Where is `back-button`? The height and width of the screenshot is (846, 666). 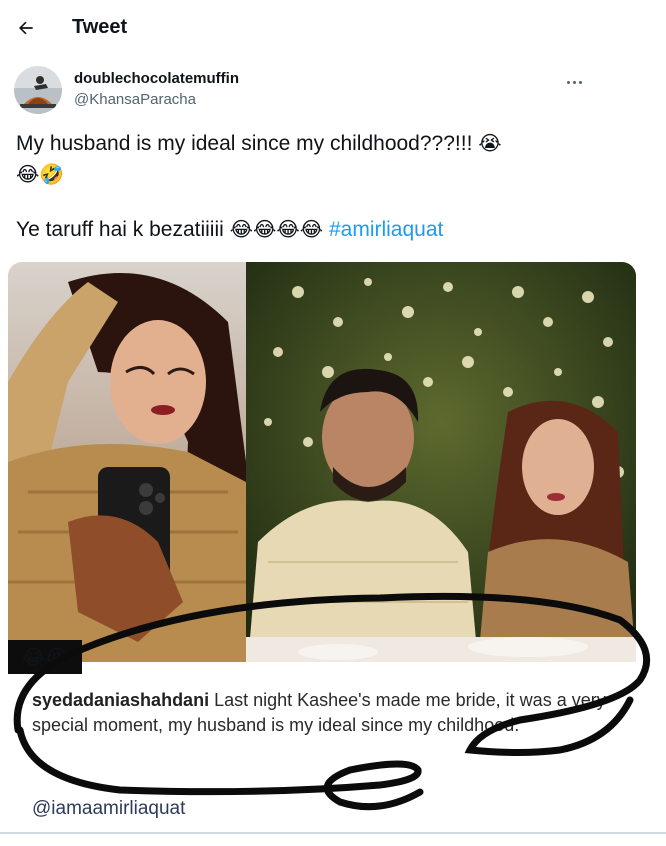 back-button is located at coordinates (26, 28).